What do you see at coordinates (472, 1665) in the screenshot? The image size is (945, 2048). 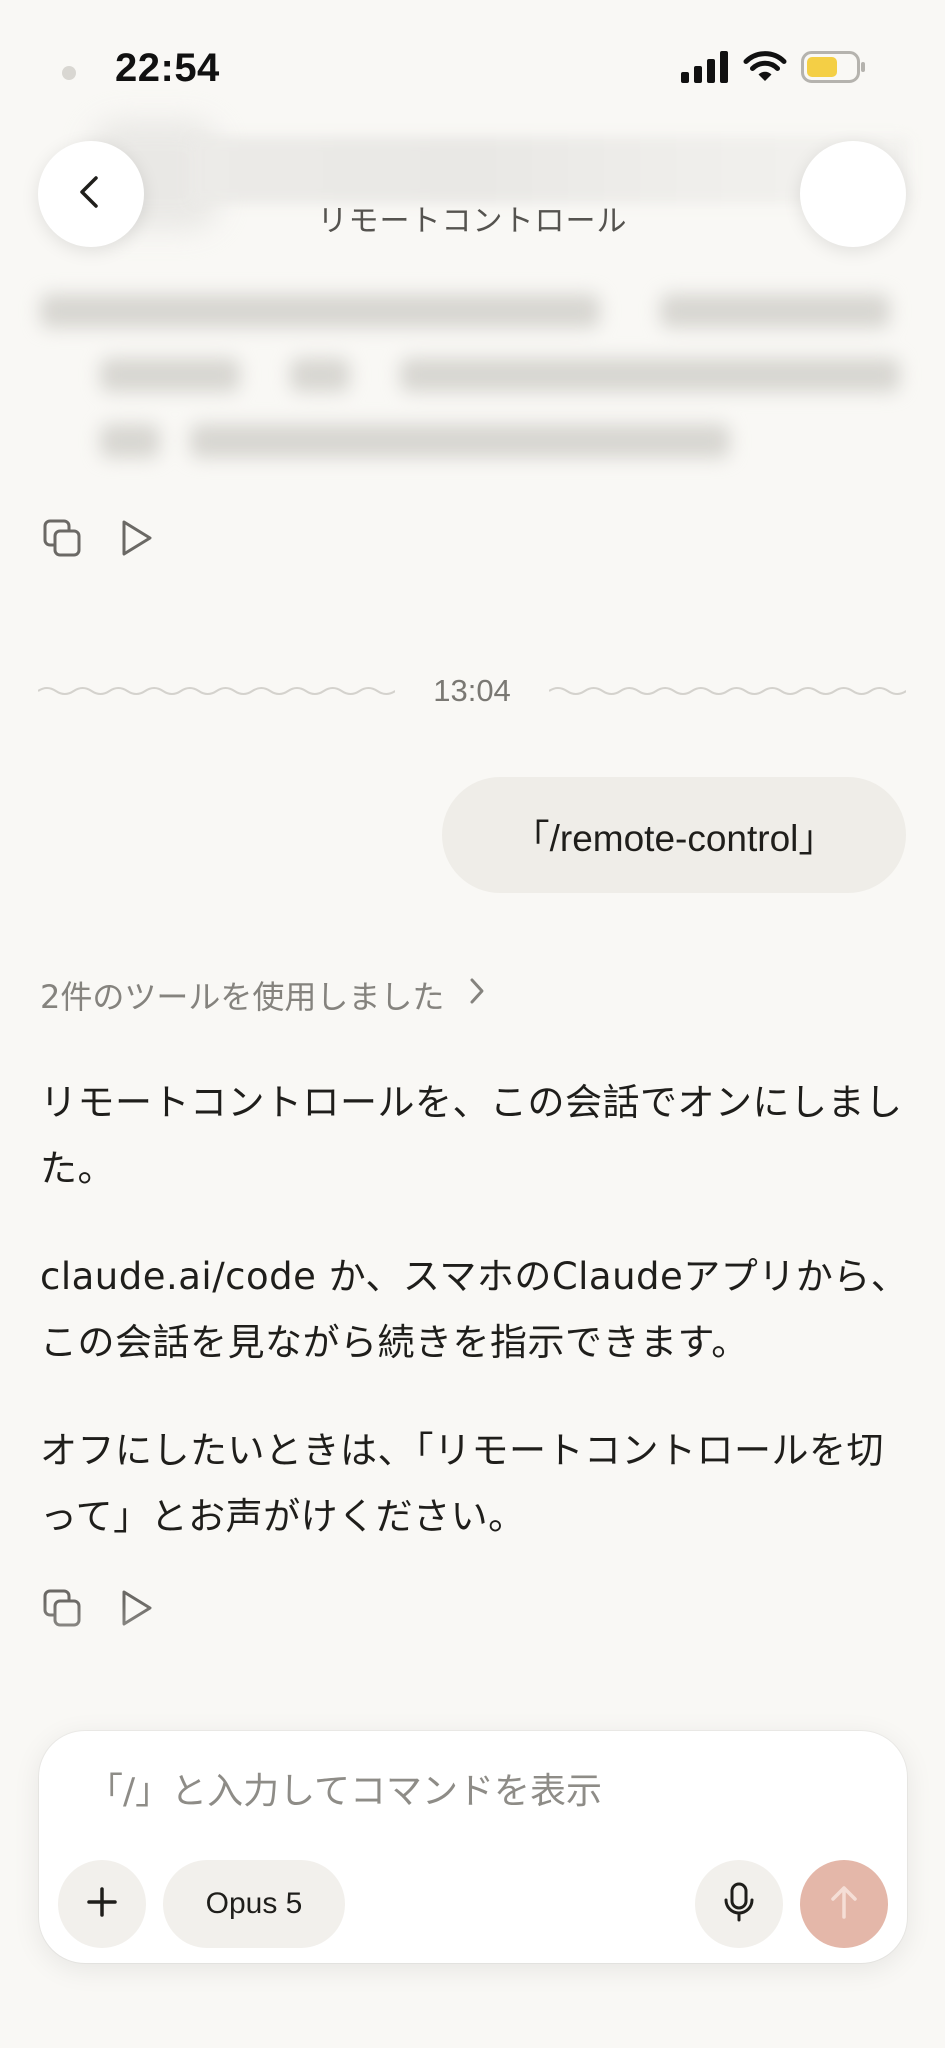 I see `scroll-fade` at bounding box center [472, 1665].